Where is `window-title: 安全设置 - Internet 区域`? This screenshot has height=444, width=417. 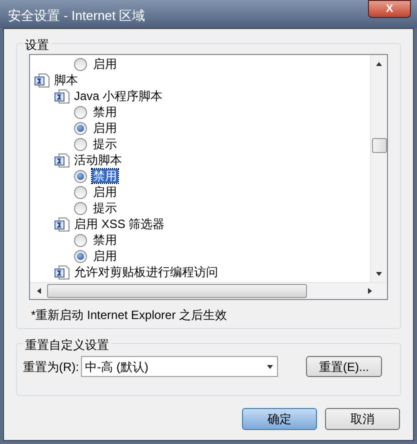
window-title: 安全设置 - Internet 区域 is located at coordinates (77, 16).